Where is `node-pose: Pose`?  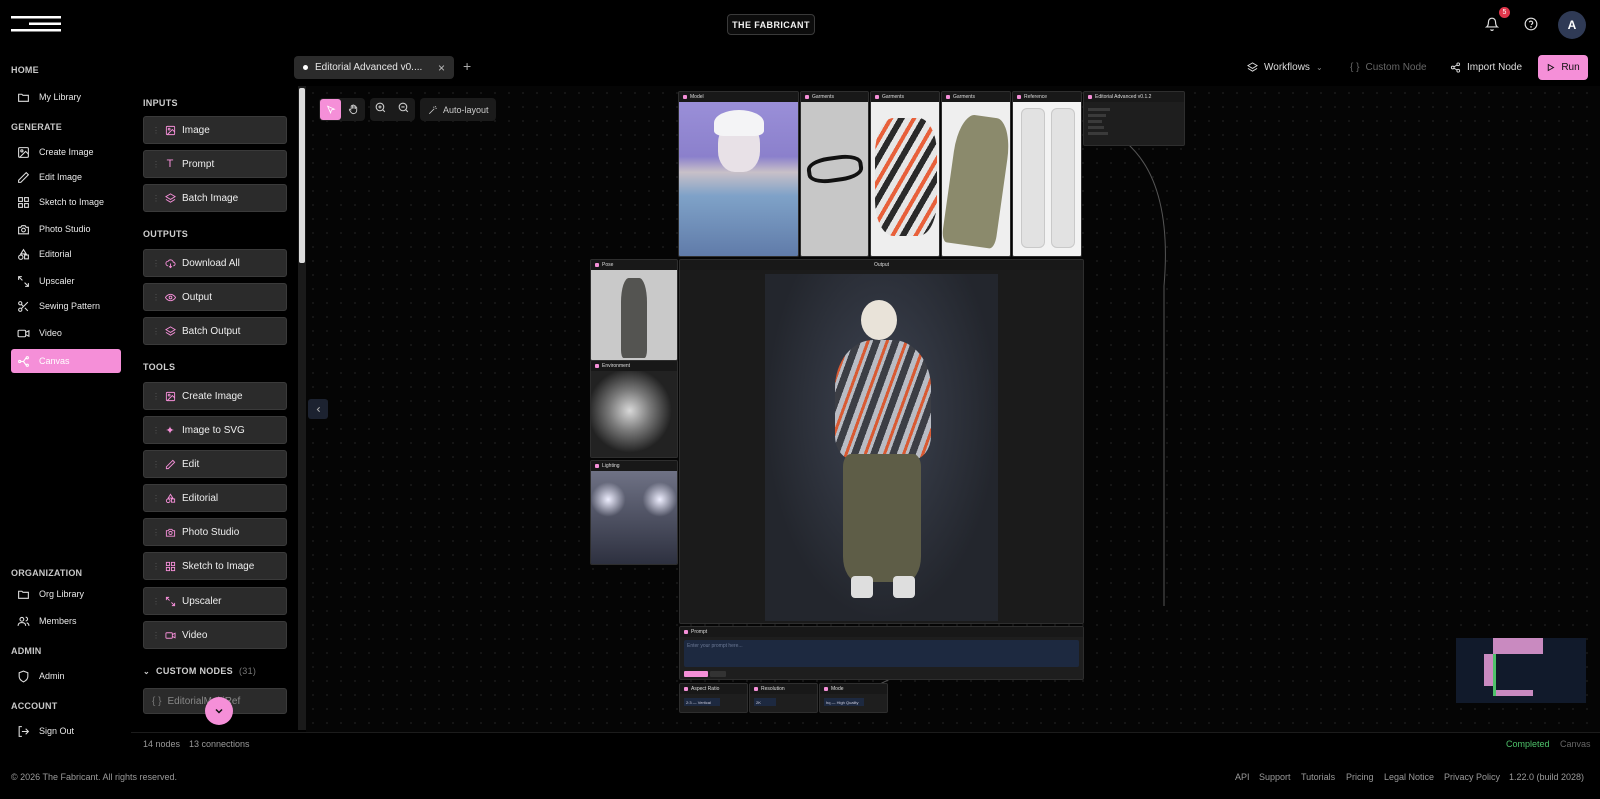 node-pose: Pose is located at coordinates (634, 310).